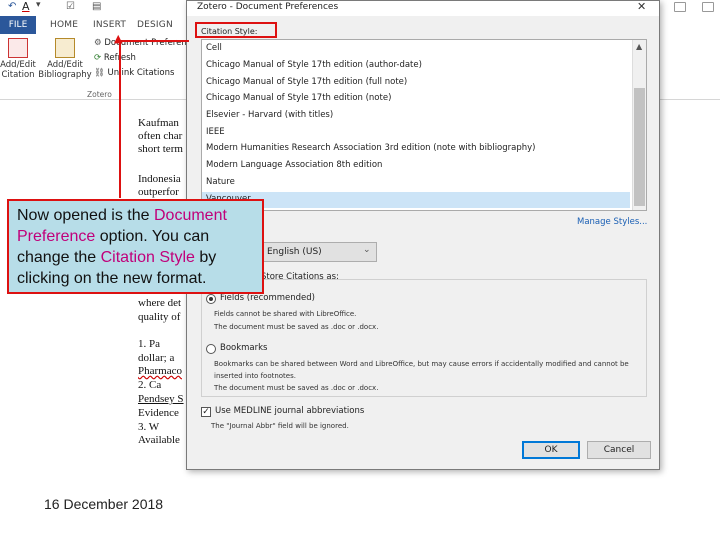 The image size is (720, 540). What do you see at coordinates (85, 215) in the screenshot?
I see `callout-text-1: Now opened is the` at bounding box center [85, 215].